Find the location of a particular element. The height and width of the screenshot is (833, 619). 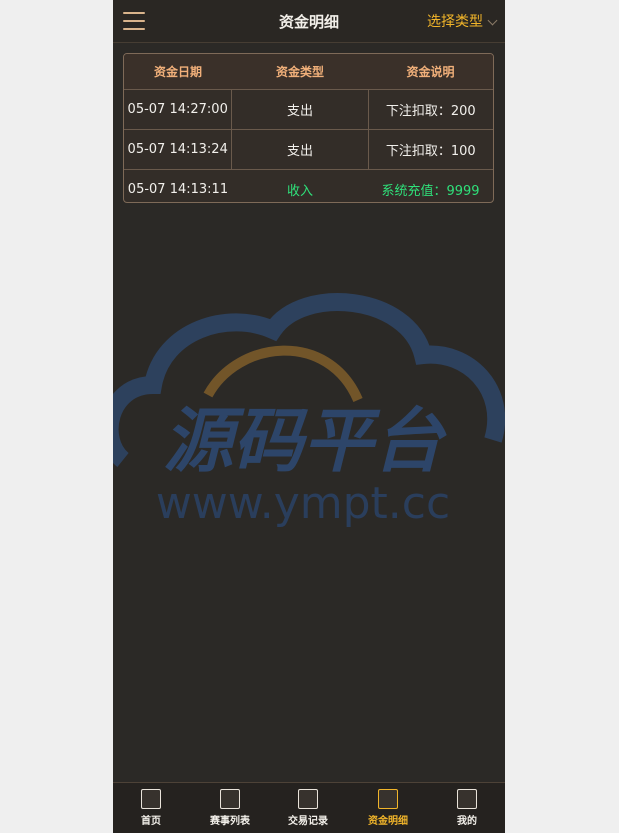

tab-label: 首页 is located at coordinates (151, 821).